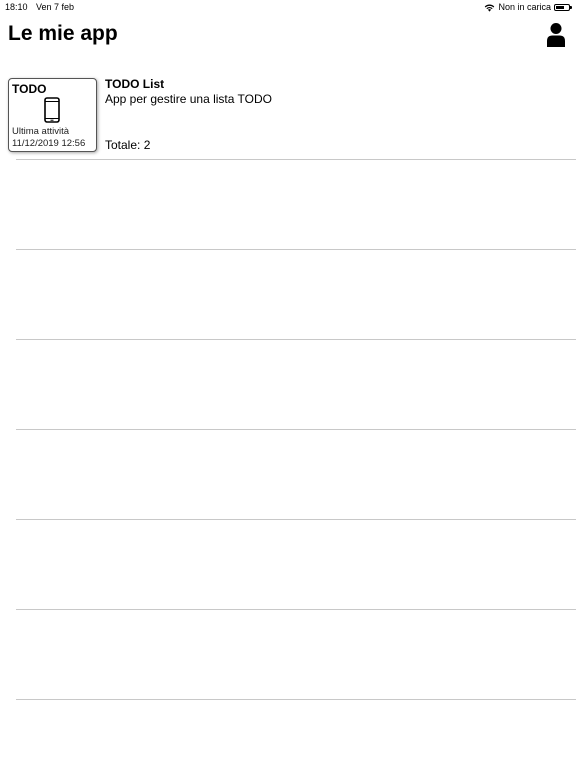 The height and width of the screenshot is (768, 576). Describe the element at coordinates (63, 33) in the screenshot. I see `page-title: Le mie app` at that location.